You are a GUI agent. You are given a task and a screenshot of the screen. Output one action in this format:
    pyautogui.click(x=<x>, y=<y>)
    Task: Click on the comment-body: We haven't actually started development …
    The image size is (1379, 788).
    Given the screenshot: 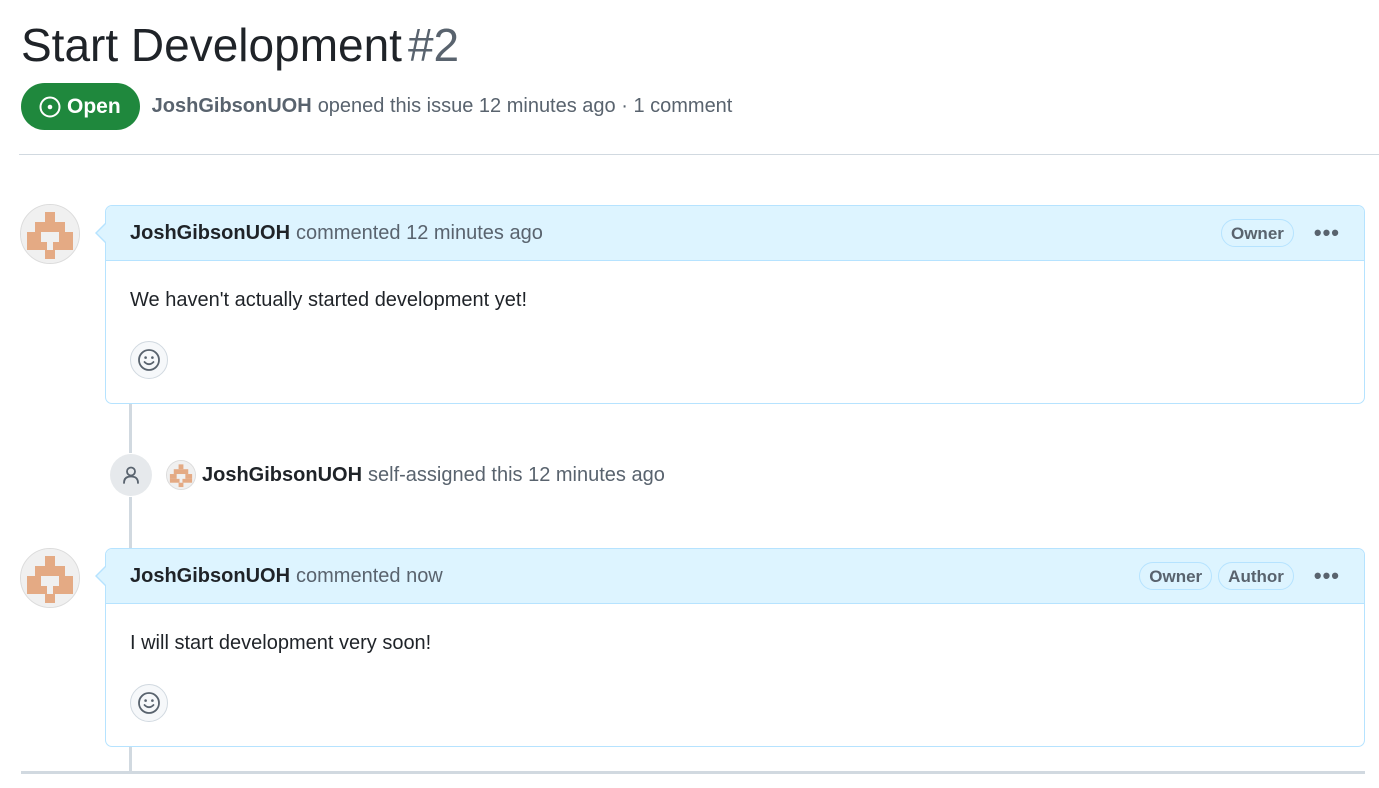 What is the action you would take?
    pyautogui.click(x=329, y=300)
    